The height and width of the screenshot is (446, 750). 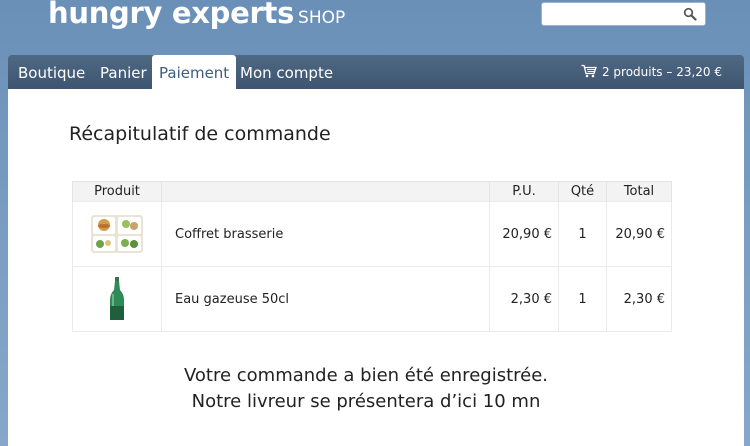 What do you see at coordinates (194, 72) in the screenshot?
I see `tab-paiement: Paiement` at bounding box center [194, 72].